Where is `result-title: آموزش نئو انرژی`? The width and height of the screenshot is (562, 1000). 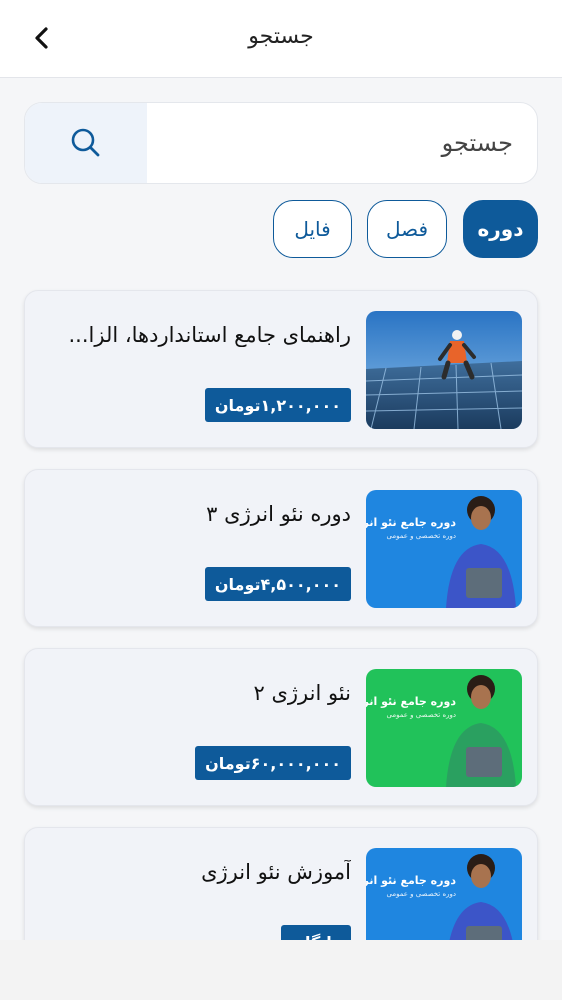
result-title: آموزش نئو انرژی is located at coordinates (276, 872).